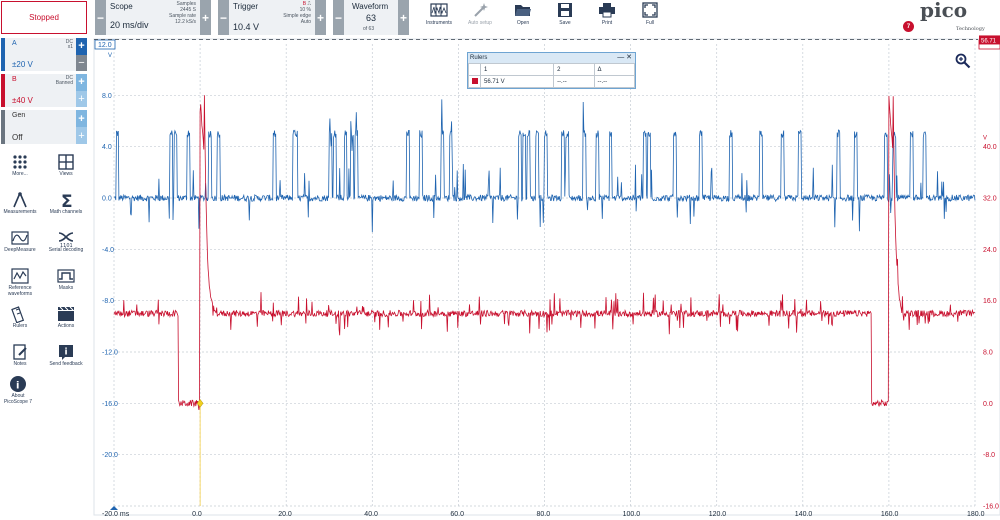  What do you see at coordinates (574, 81) in the screenshot?
I see `ruler-2-value: --.--` at bounding box center [574, 81].